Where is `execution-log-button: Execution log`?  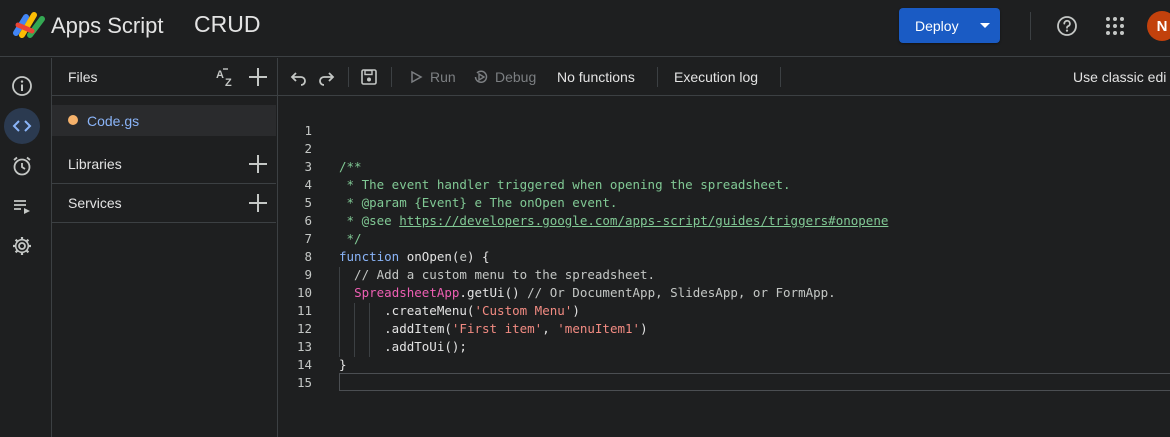 execution-log-button: Execution log is located at coordinates (716, 77).